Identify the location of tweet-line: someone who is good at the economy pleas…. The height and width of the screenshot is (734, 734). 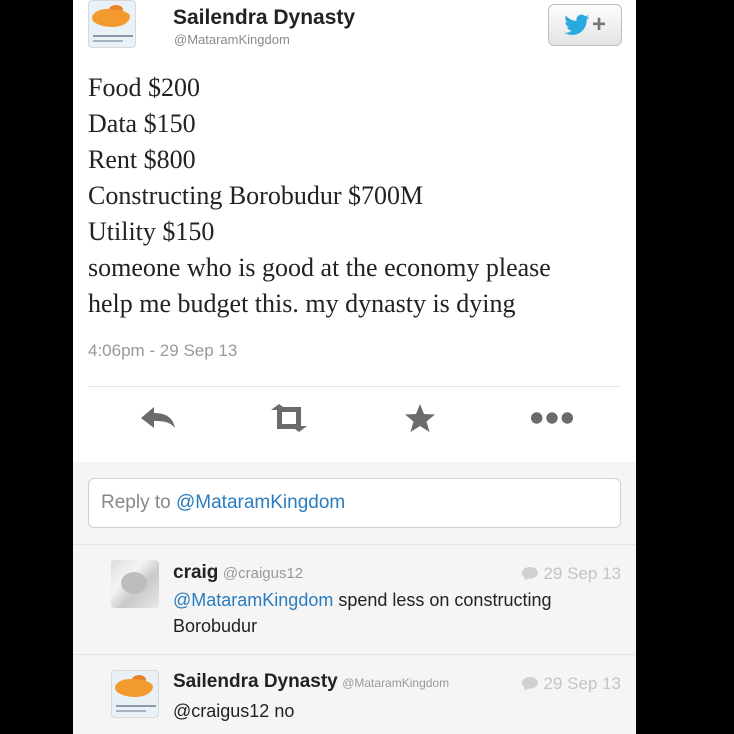
(319, 267).